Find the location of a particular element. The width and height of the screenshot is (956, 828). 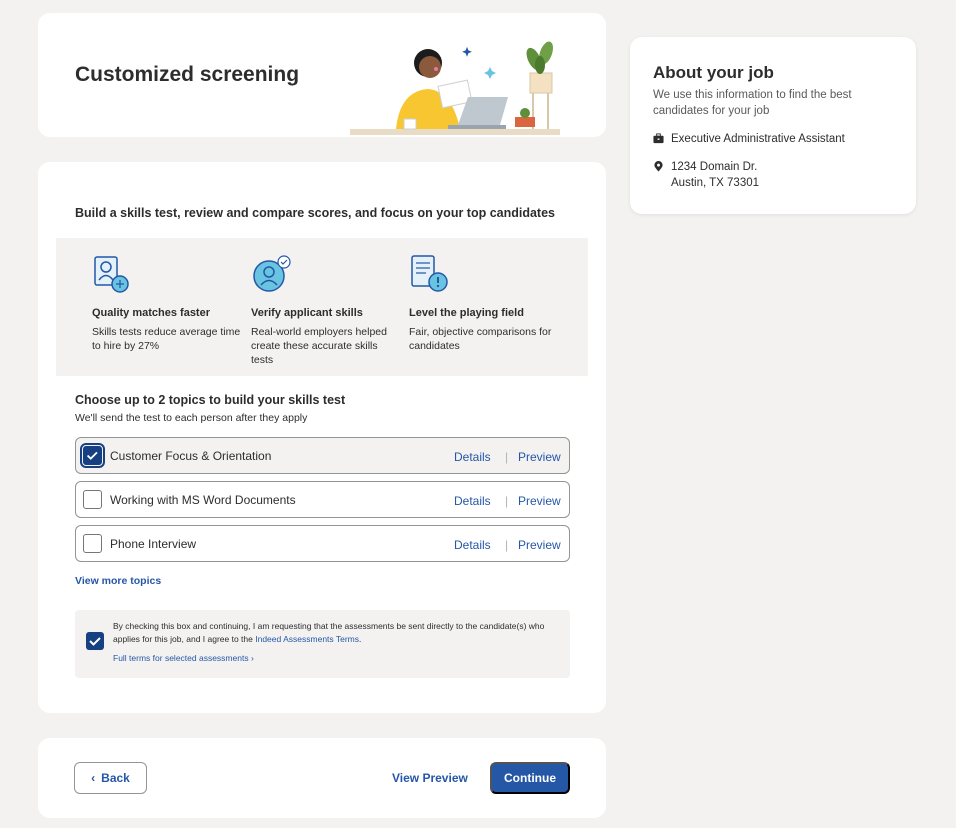

address-line-2: Austin, TX 73301 is located at coordinates (715, 183).